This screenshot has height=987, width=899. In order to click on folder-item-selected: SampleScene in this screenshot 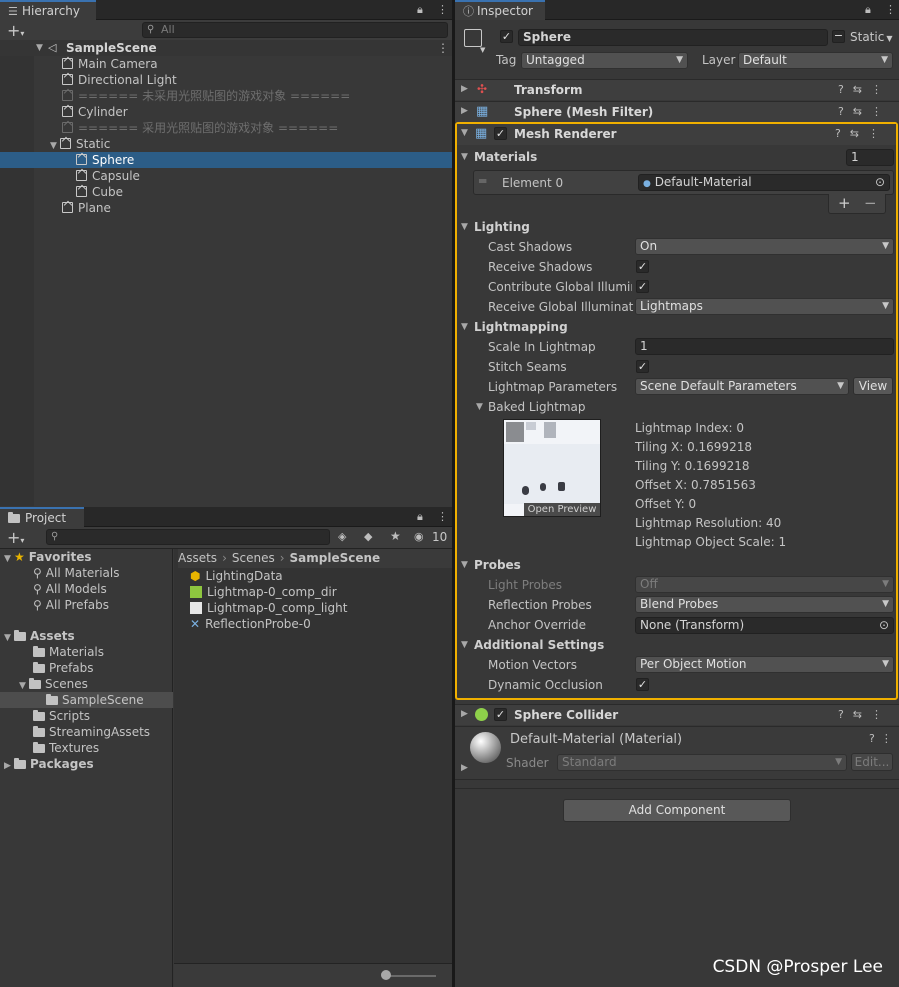, I will do `click(86, 700)`.